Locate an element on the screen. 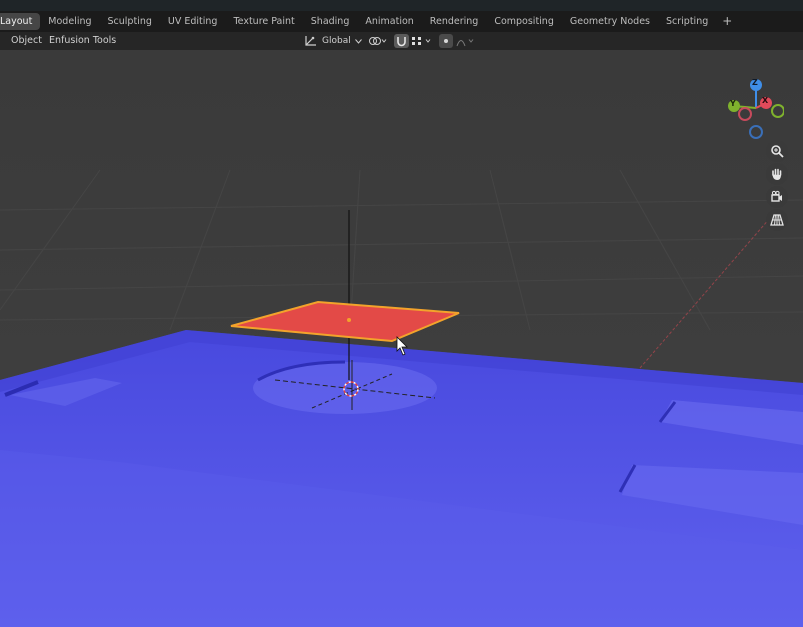 This screenshot has width=803, height=627. gizmo-z-label: Z is located at coordinates (755, 82).